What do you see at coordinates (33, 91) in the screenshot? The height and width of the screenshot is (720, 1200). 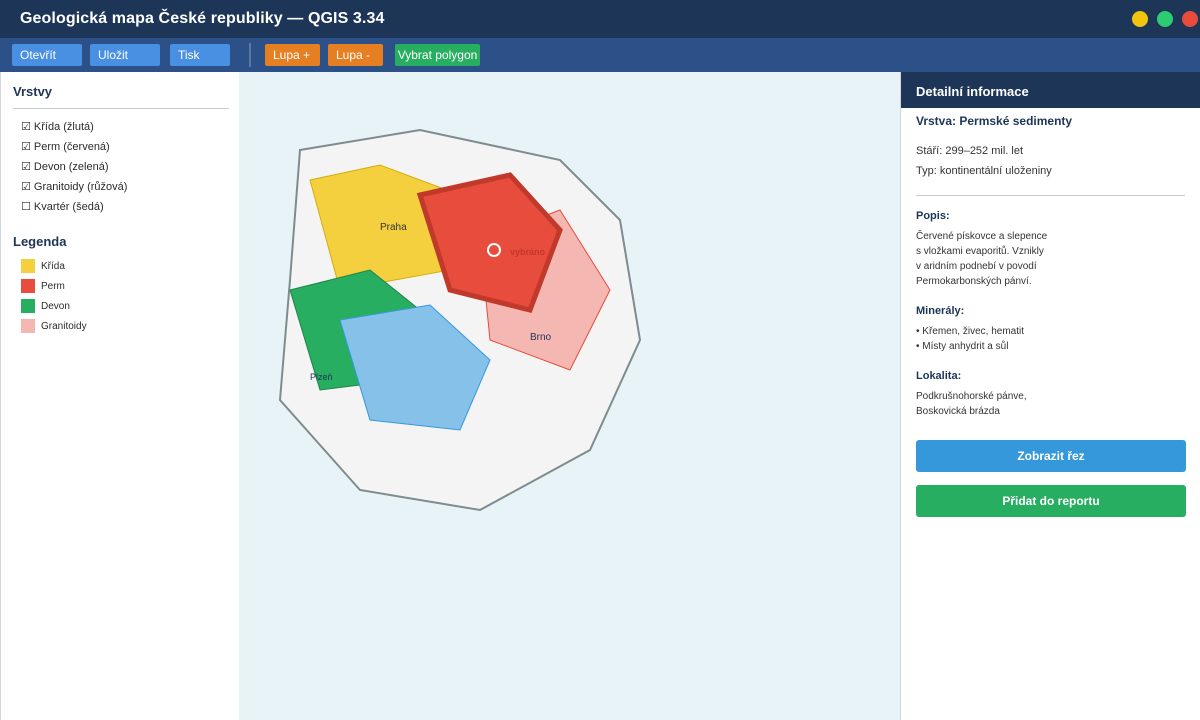 I see `layers-title: Vrstvy` at bounding box center [33, 91].